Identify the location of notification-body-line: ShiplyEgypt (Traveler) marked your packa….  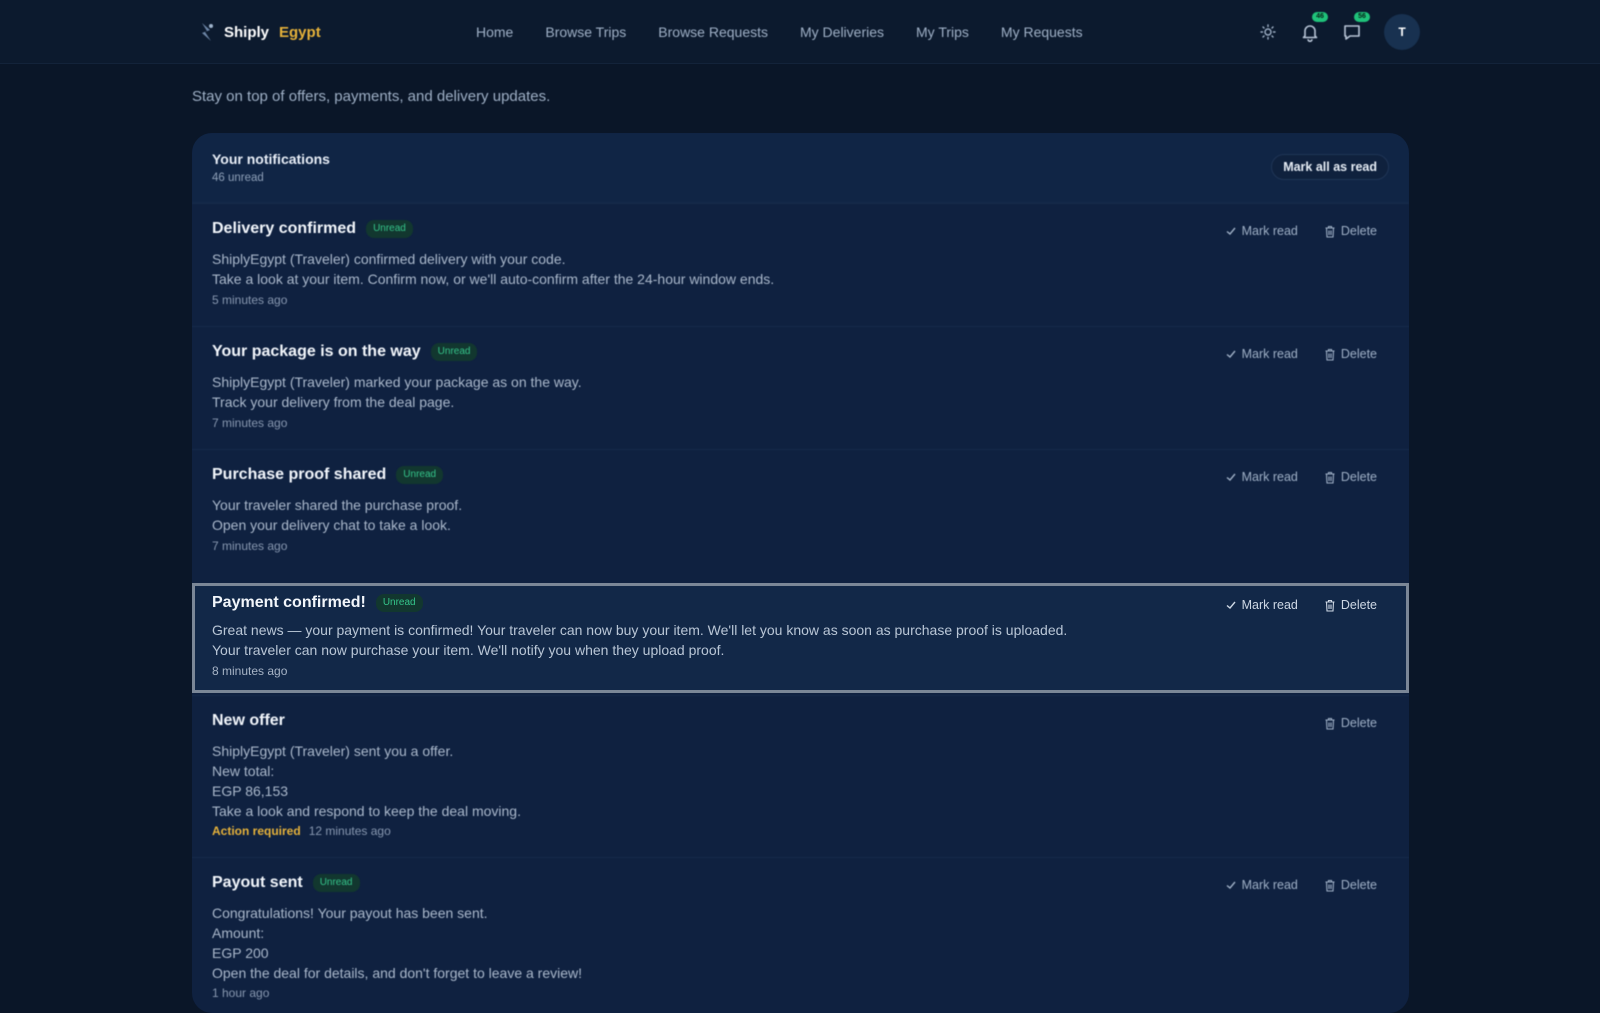
(397, 382).